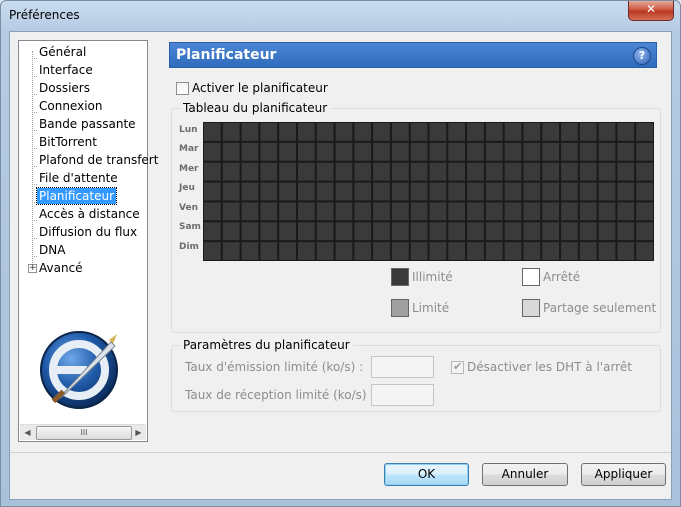 This screenshot has height=507, width=681. What do you see at coordinates (642, 56) in the screenshot?
I see `help-icon: ?` at bounding box center [642, 56].